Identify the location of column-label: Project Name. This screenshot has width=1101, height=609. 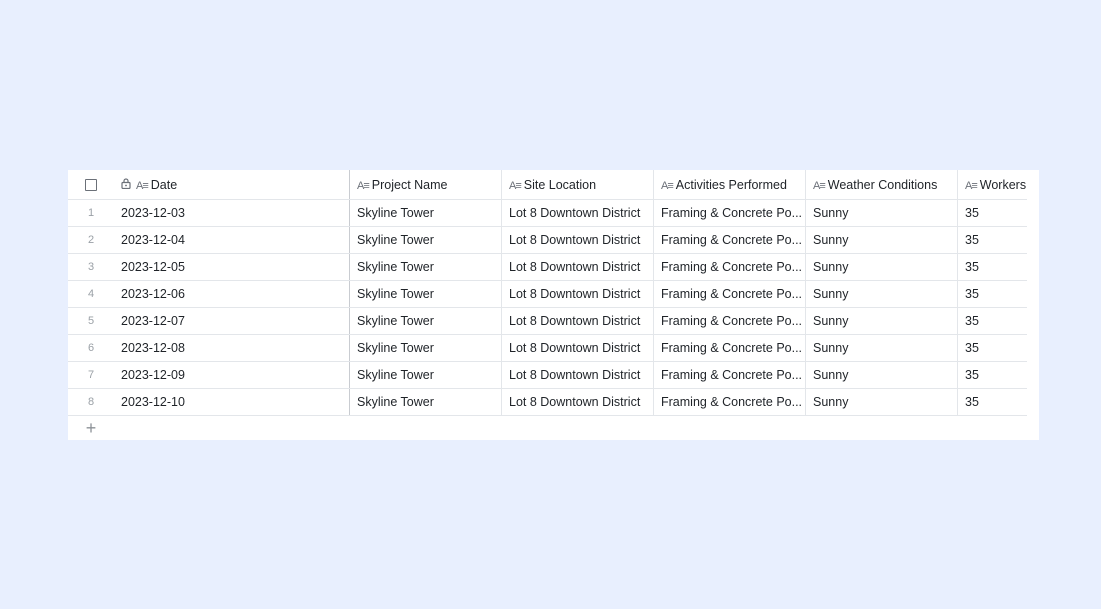
(409, 185).